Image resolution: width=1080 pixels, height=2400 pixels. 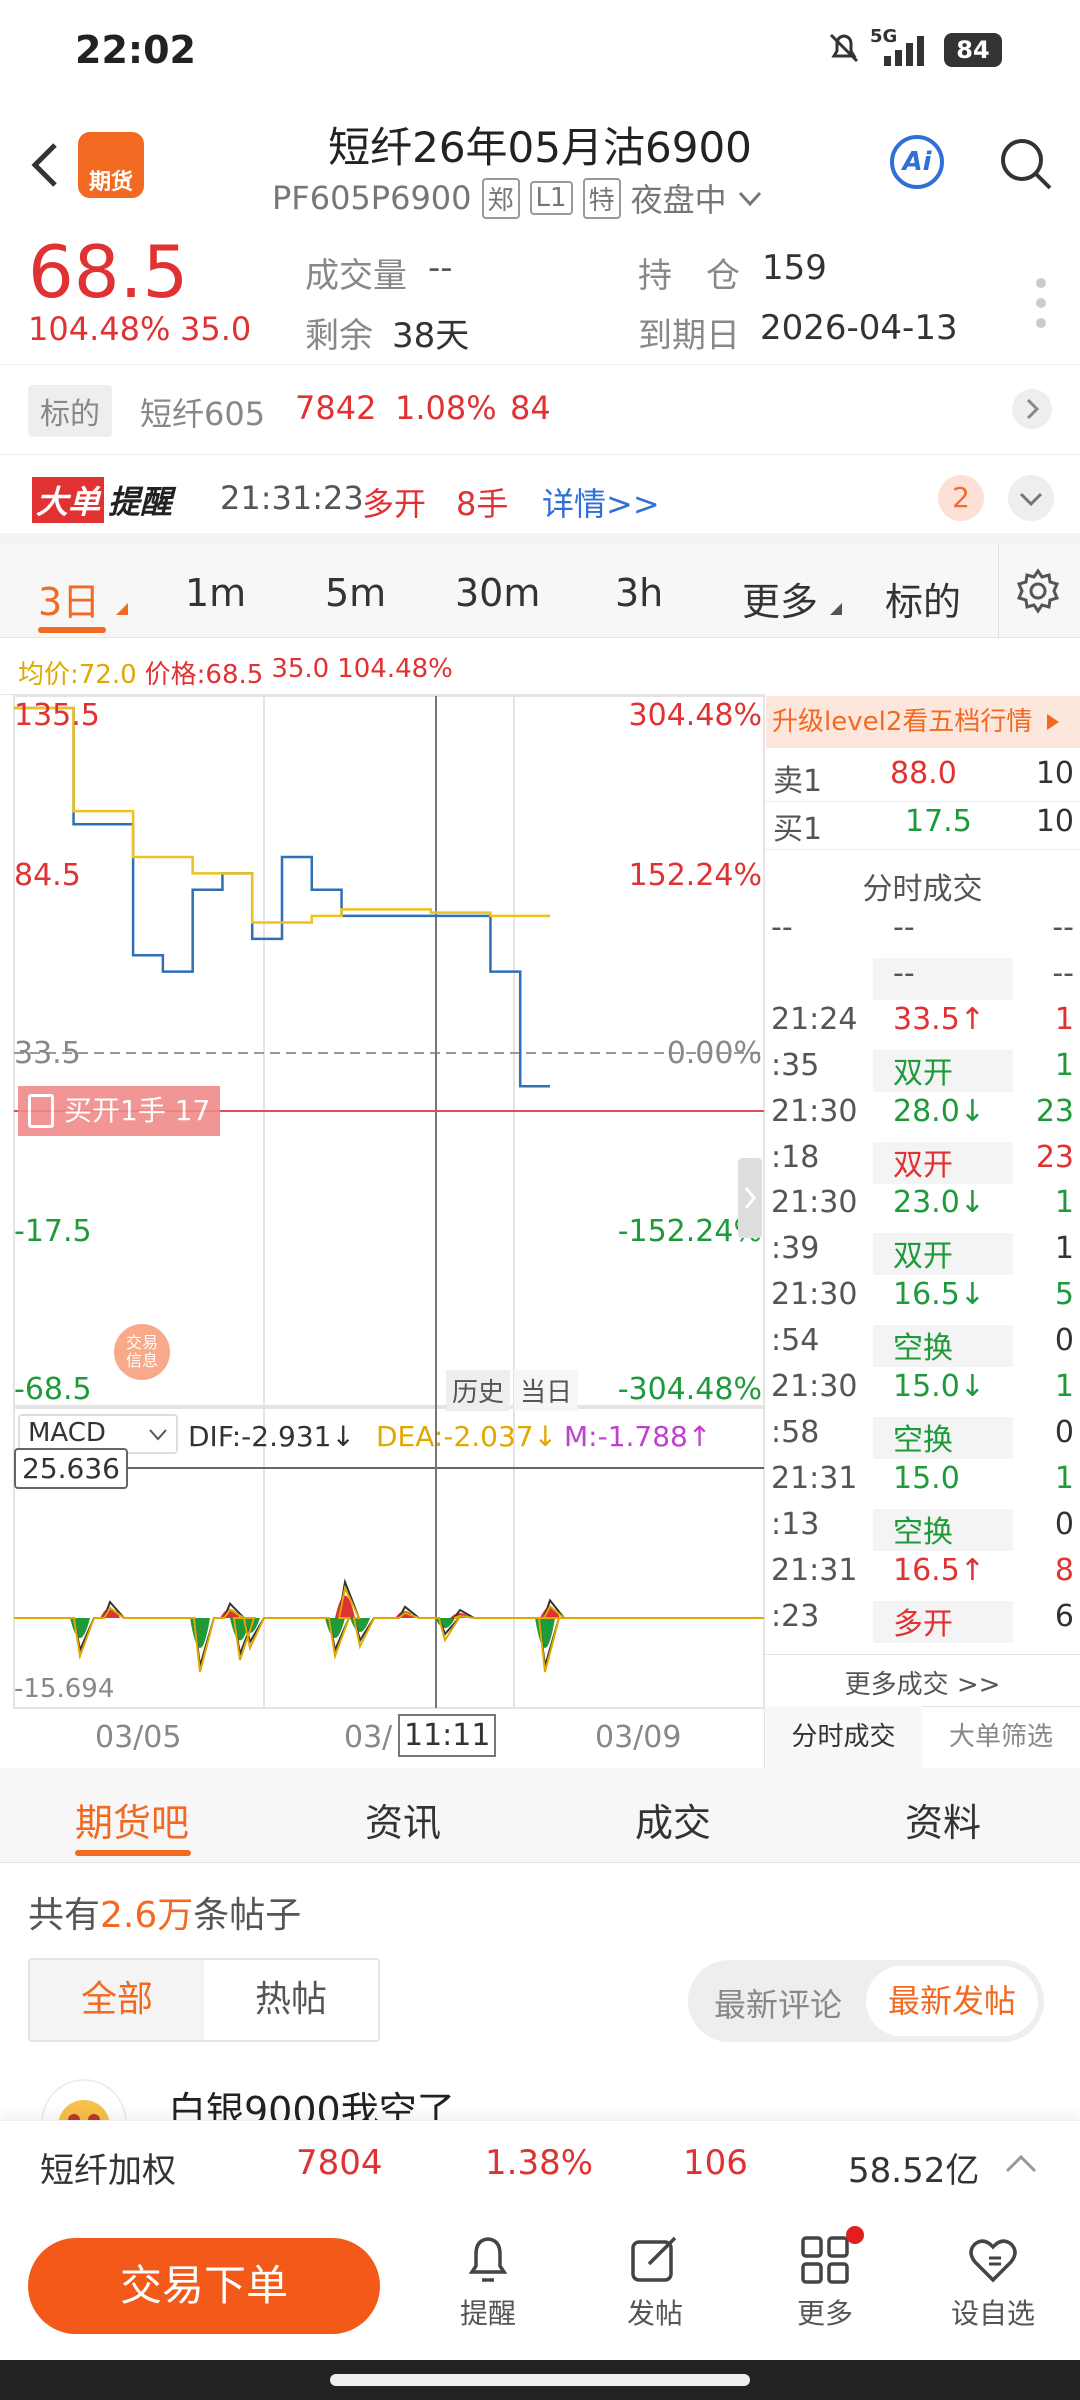 I want to click on pending-order-tag: 买开1手 17, so click(x=119, y=1111).